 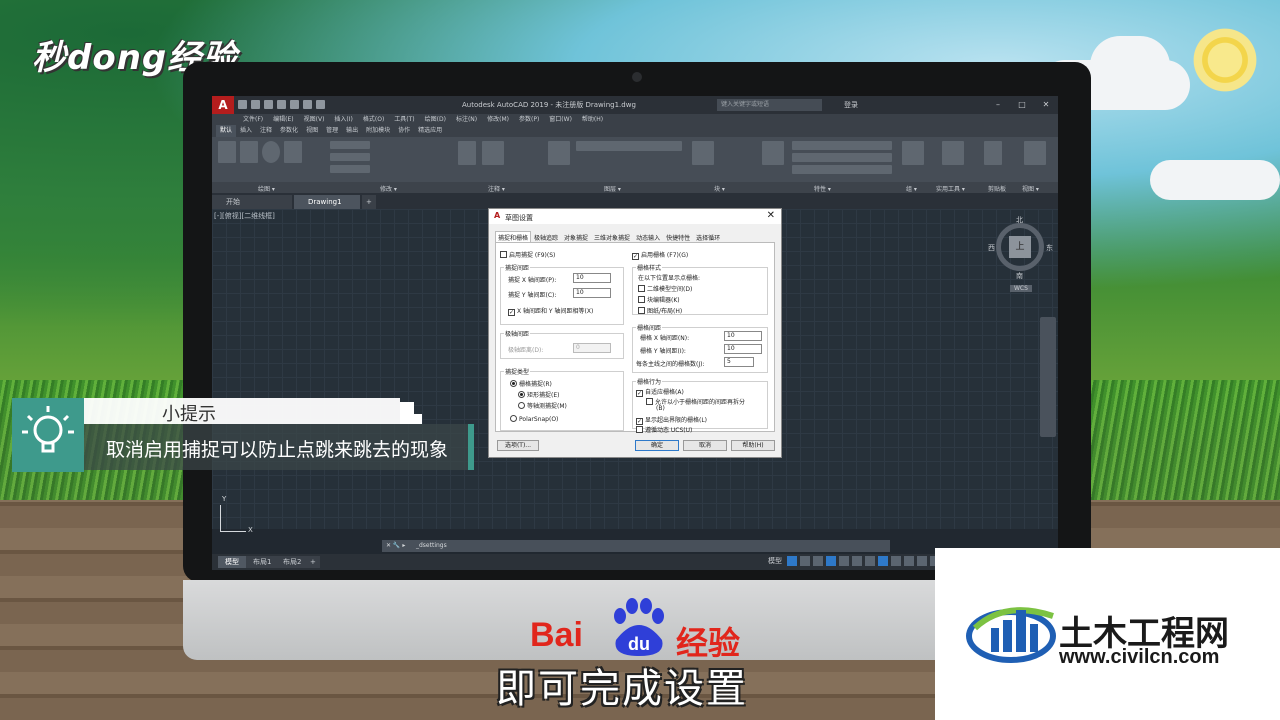 What do you see at coordinates (870, 561) in the screenshot?
I see `osnap-toggle-icon` at bounding box center [870, 561].